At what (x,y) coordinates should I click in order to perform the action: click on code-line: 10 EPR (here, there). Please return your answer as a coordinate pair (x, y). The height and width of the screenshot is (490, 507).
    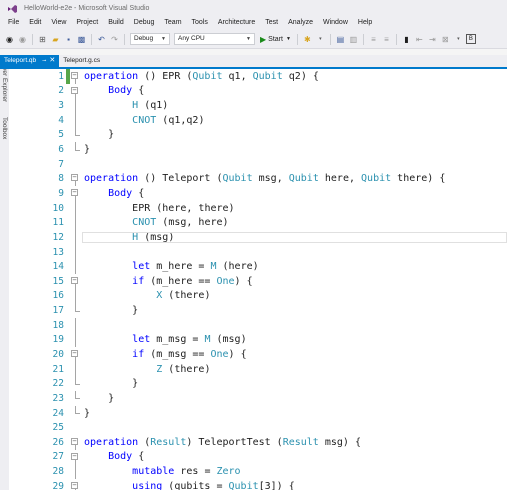
    Looking at the image, I should click on (258, 208).